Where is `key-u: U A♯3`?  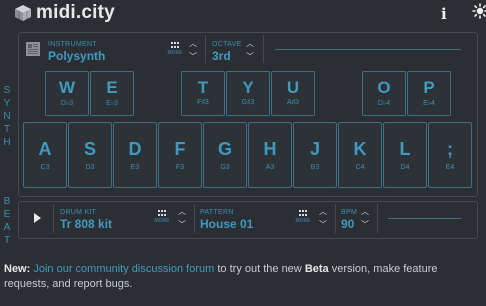
key-u: U A♯3 is located at coordinates (293, 93).